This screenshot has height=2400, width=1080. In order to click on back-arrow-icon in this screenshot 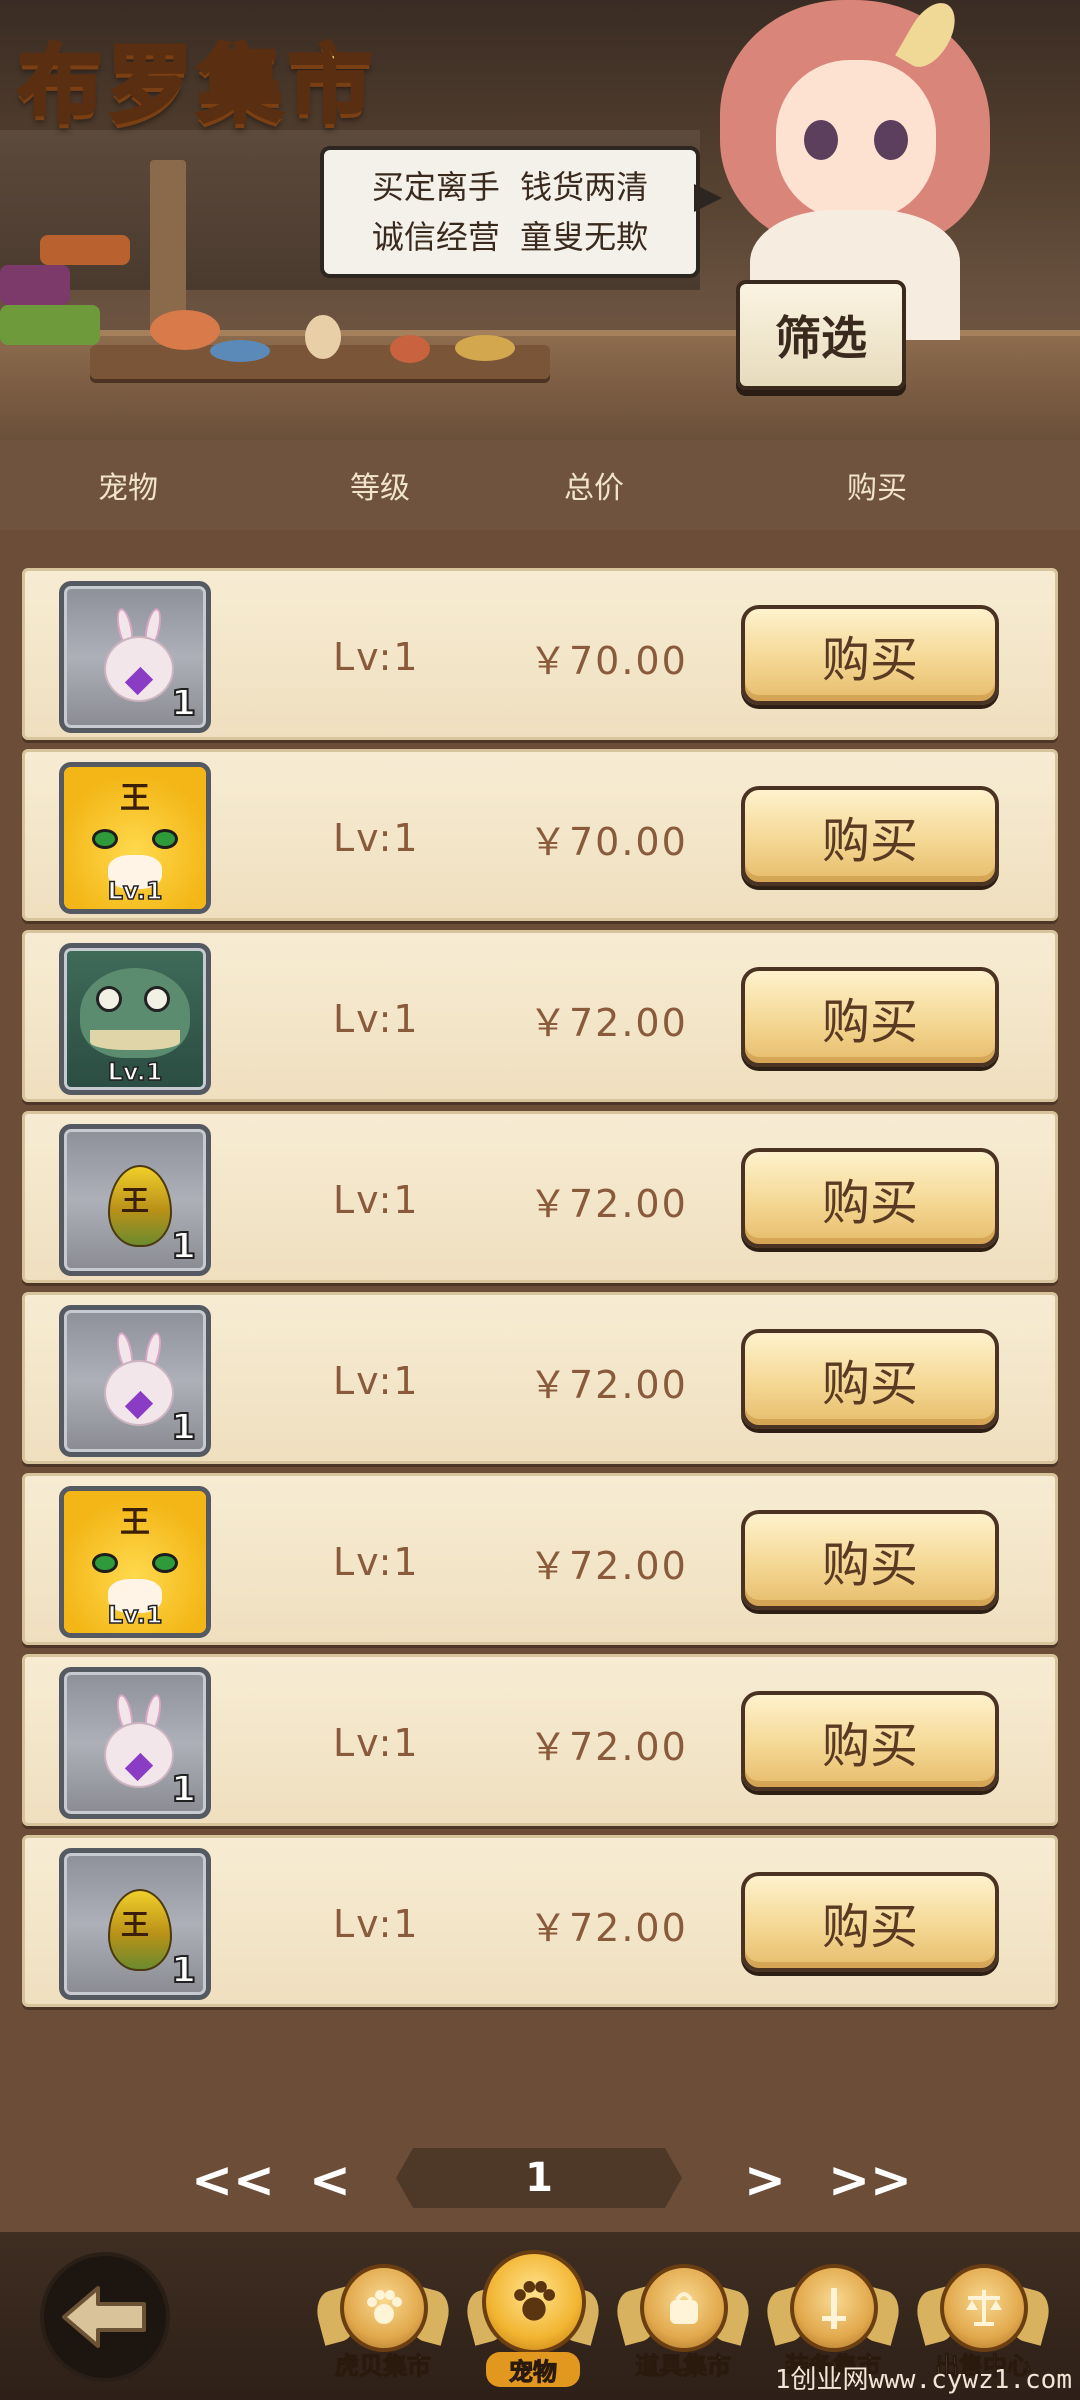, I will do `click(104, 2317)`.